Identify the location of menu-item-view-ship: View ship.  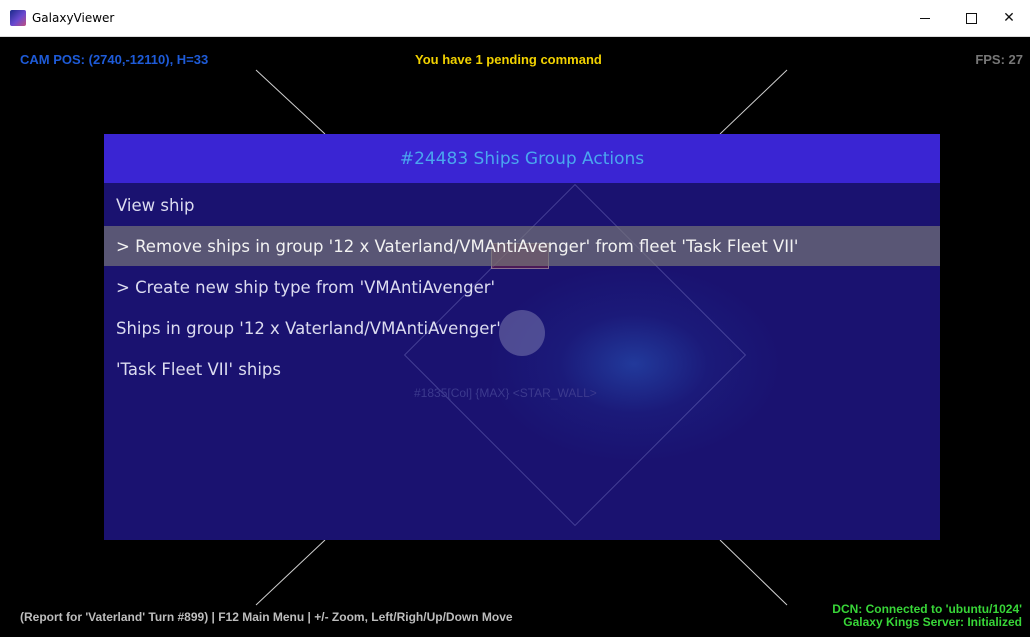
(522, 205).